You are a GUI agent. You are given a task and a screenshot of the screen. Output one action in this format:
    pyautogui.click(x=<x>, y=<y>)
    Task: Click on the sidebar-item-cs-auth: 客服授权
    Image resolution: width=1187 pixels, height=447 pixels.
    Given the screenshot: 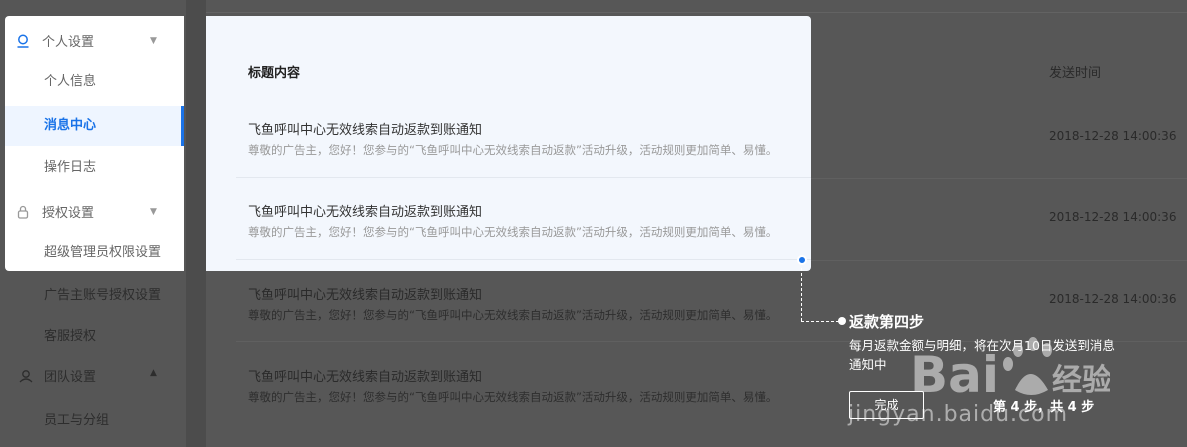 What is the action you would take?
    pyautogui.click(x=70, y=334)
    